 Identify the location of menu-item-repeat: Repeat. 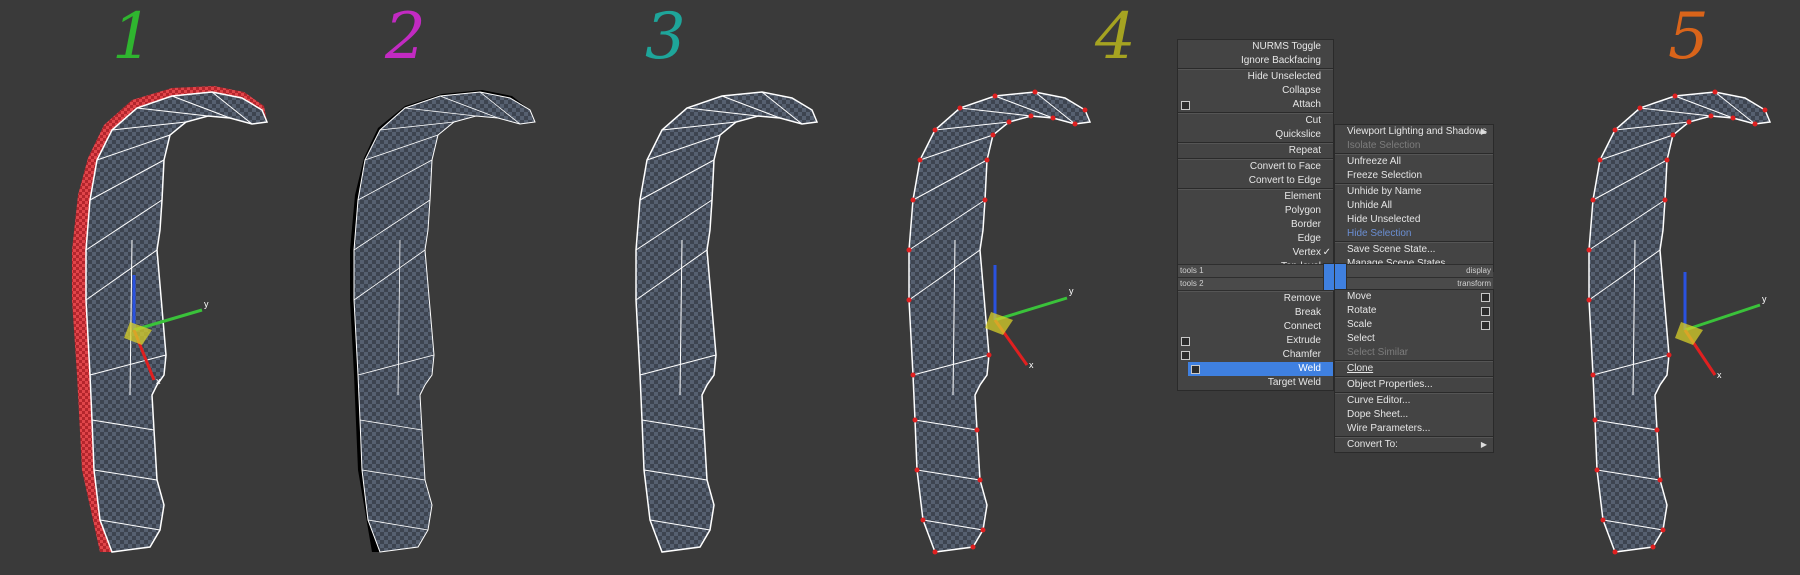
(1255, 151).